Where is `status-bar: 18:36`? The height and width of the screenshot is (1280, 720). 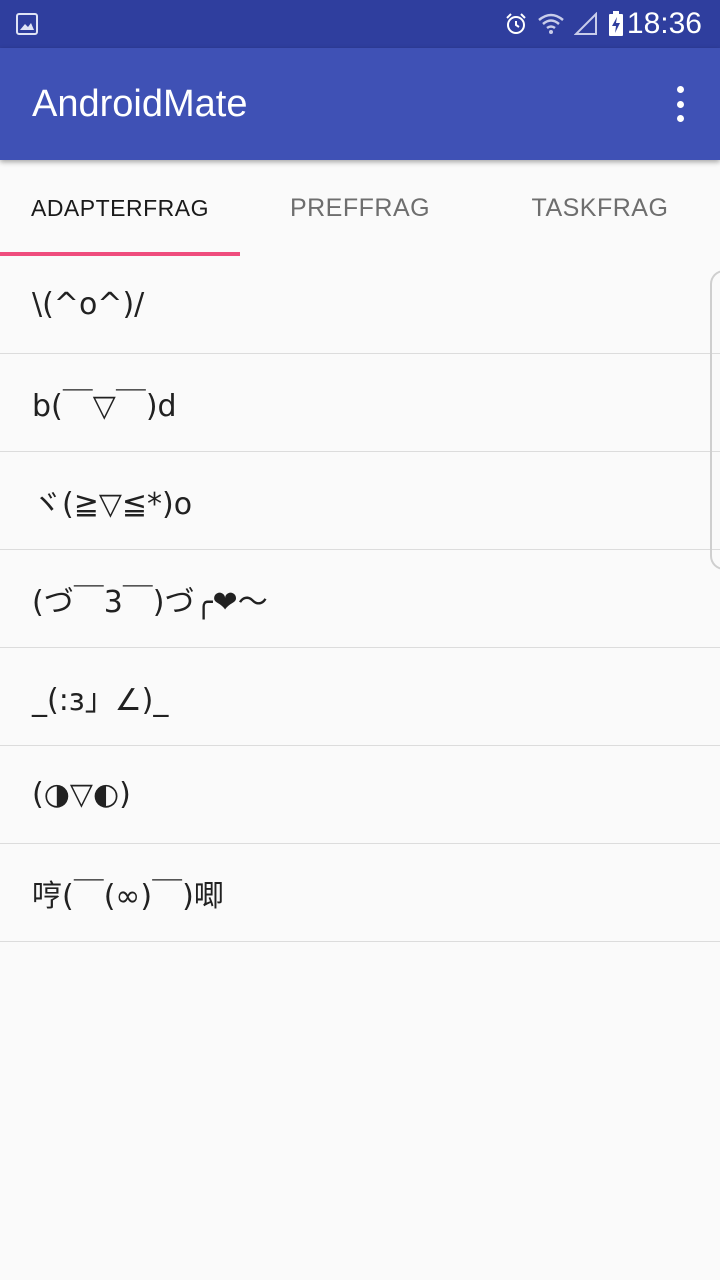
status-bar: 18:36 is located at coordinates (360, 24).